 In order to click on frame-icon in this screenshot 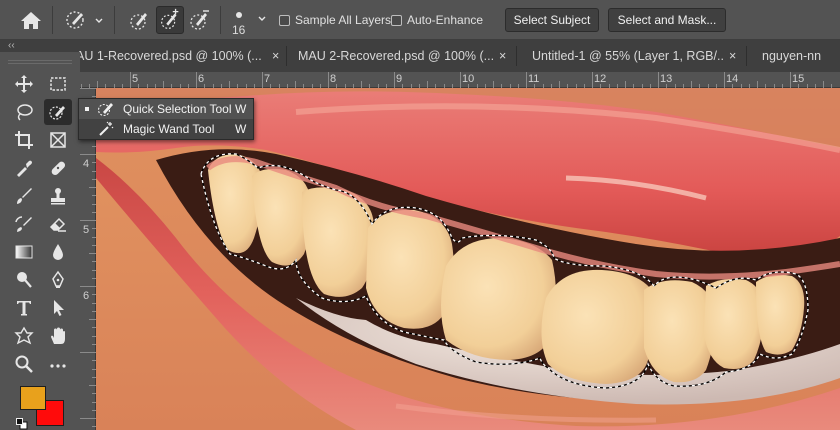, I will do `click(58, 140)`.